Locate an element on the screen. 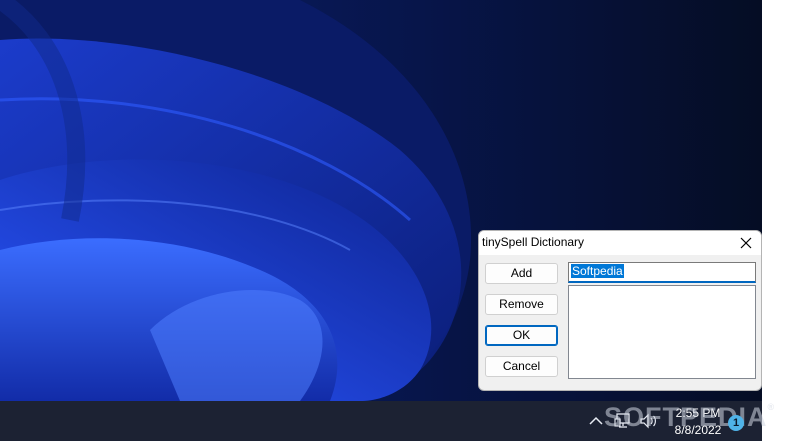 The height and width of the screenshot is (447, 786). close-icon is located at coordinates (746, 243).